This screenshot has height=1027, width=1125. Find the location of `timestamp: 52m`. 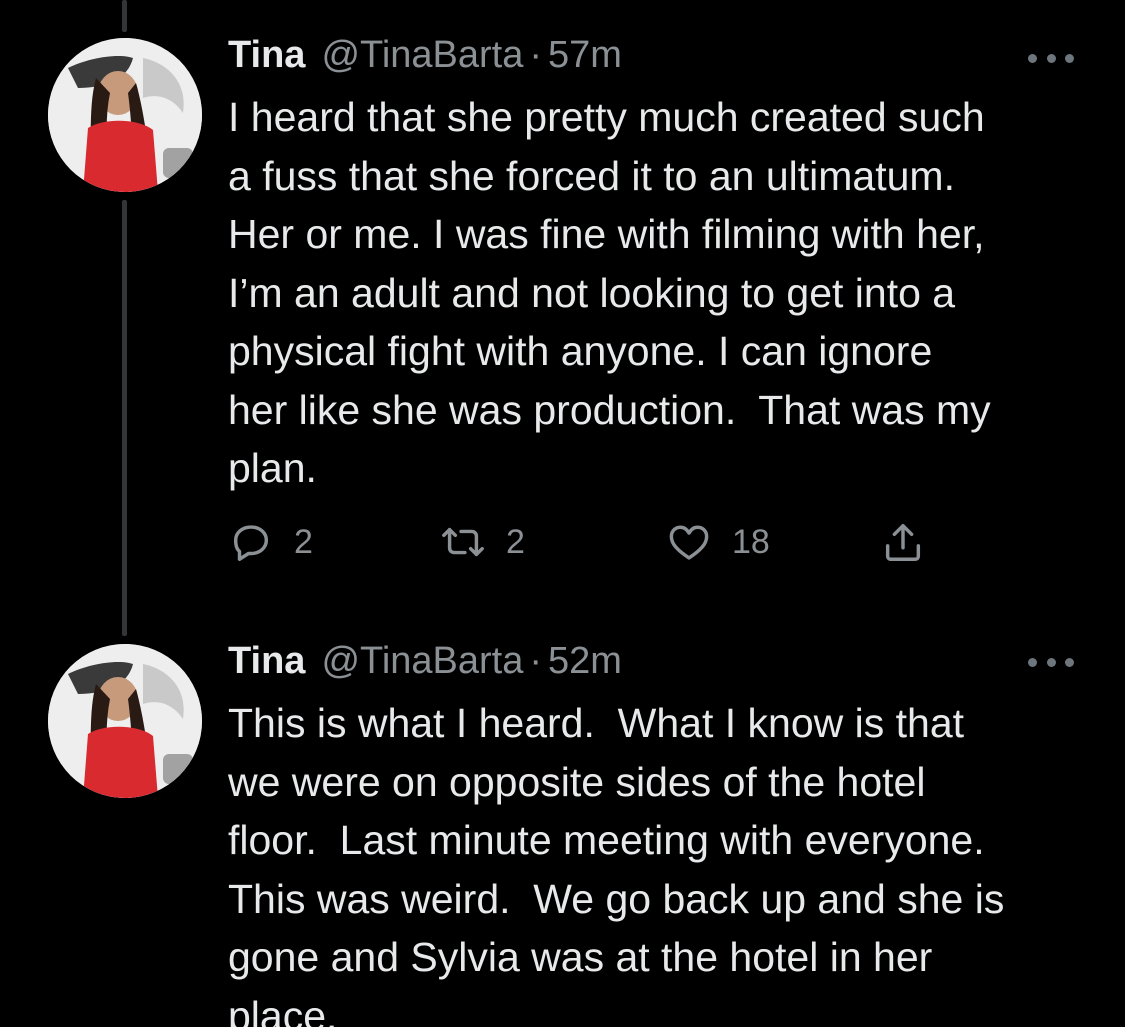

timestamp: 52m is located at coordinates (585, 661).